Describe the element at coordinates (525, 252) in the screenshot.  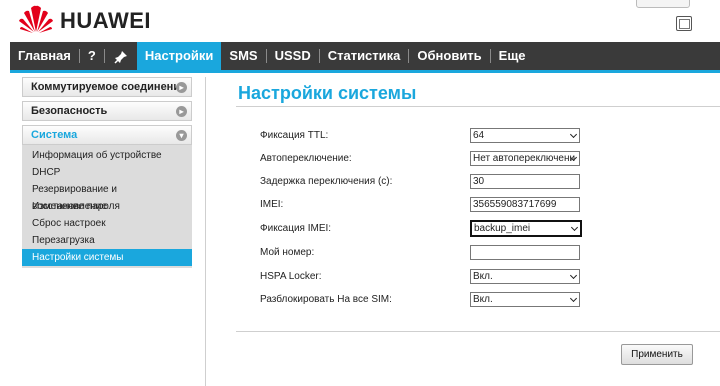
I see `my-number-input` at that location.